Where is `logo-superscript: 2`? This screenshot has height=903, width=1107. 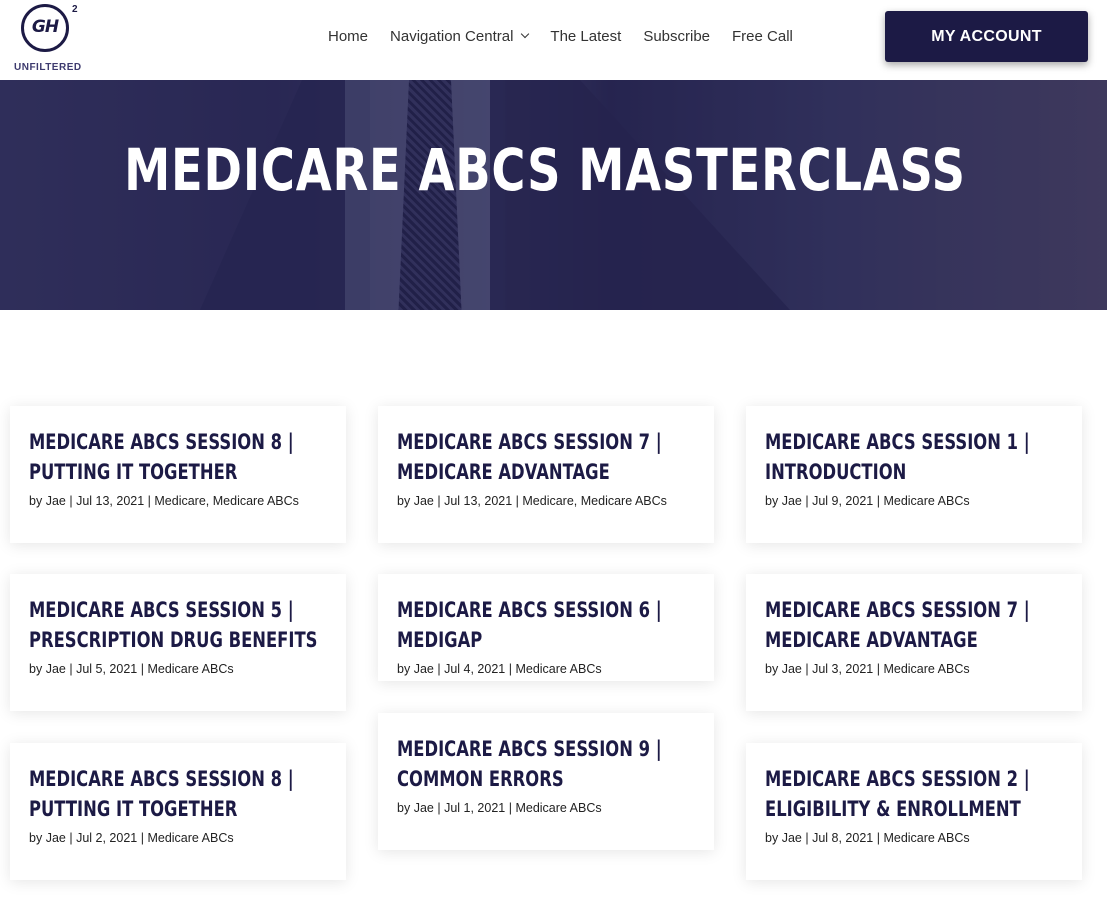
logo-superscript: 2 is located at coordinates (75, 9).